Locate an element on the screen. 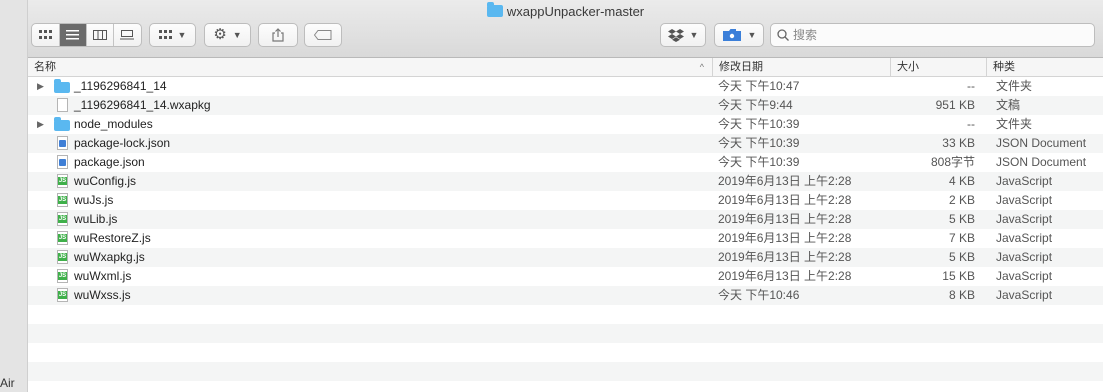 This screenshot has width=1103, height=392. window-title: wxappUnpacker-master is located at coordinates (565, 10).